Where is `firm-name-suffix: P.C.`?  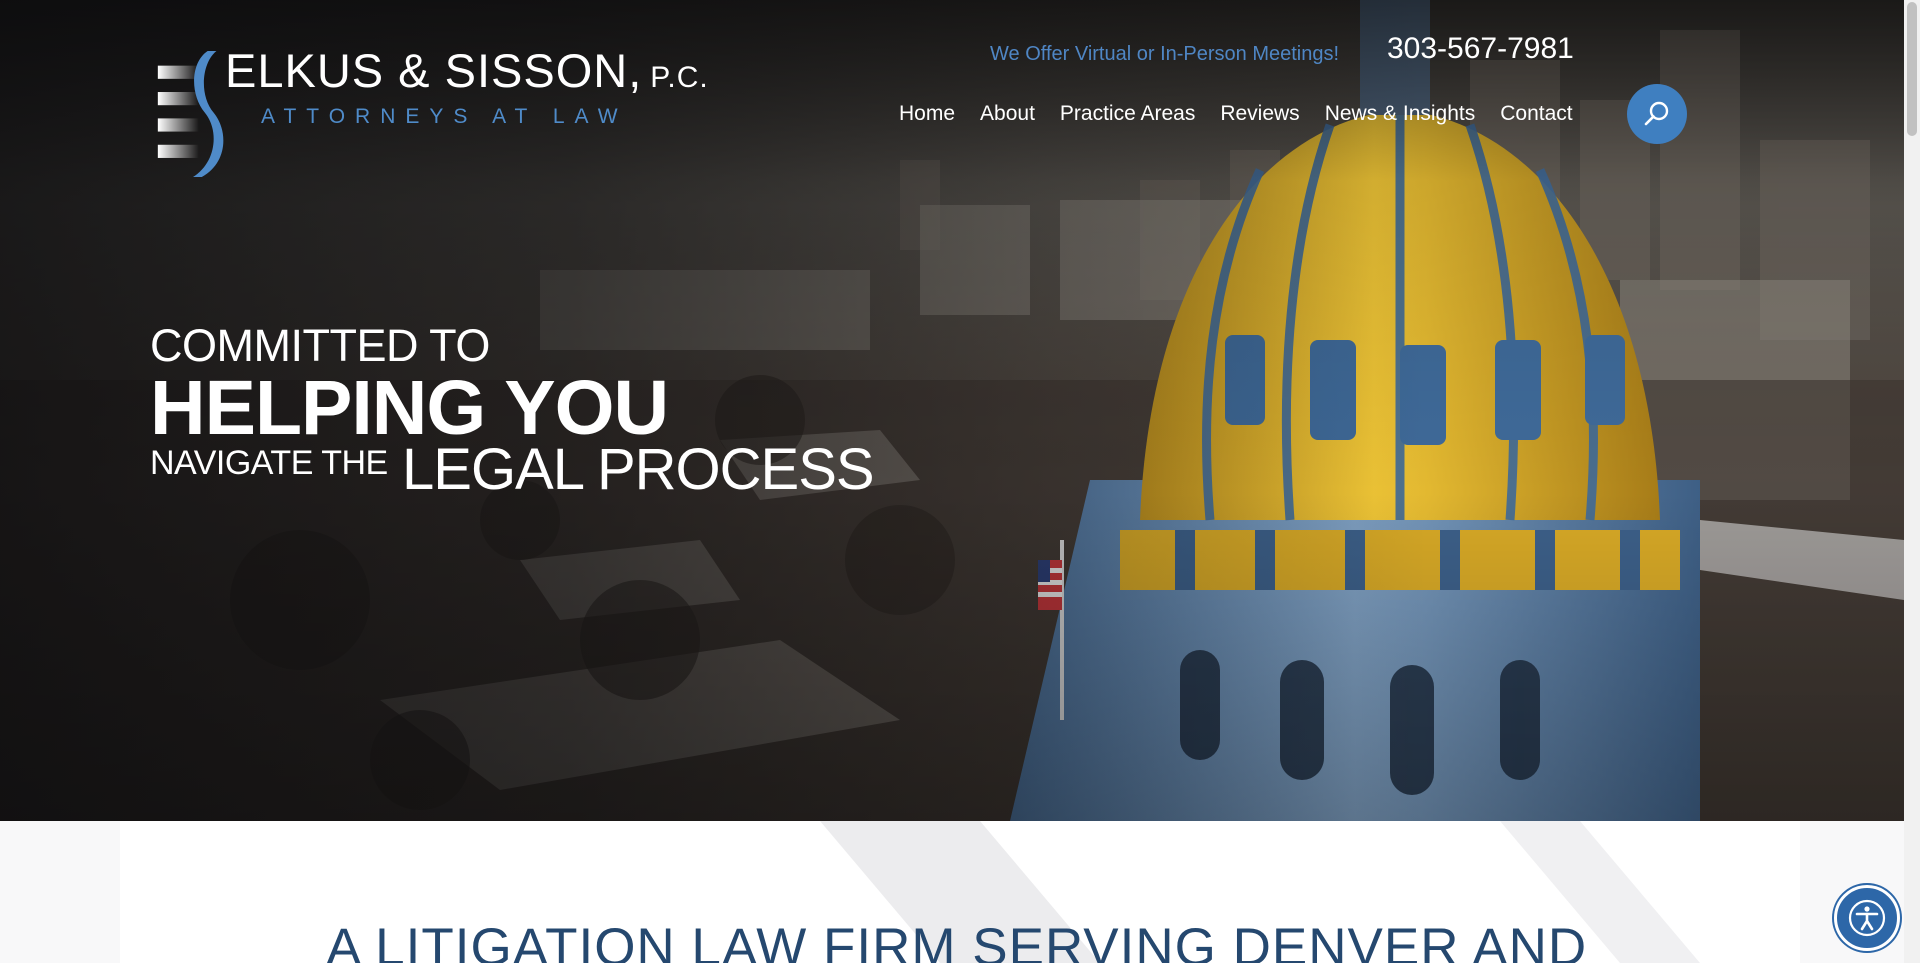 firm-name-suffix: P.C. is located at coordinates (679, 77).